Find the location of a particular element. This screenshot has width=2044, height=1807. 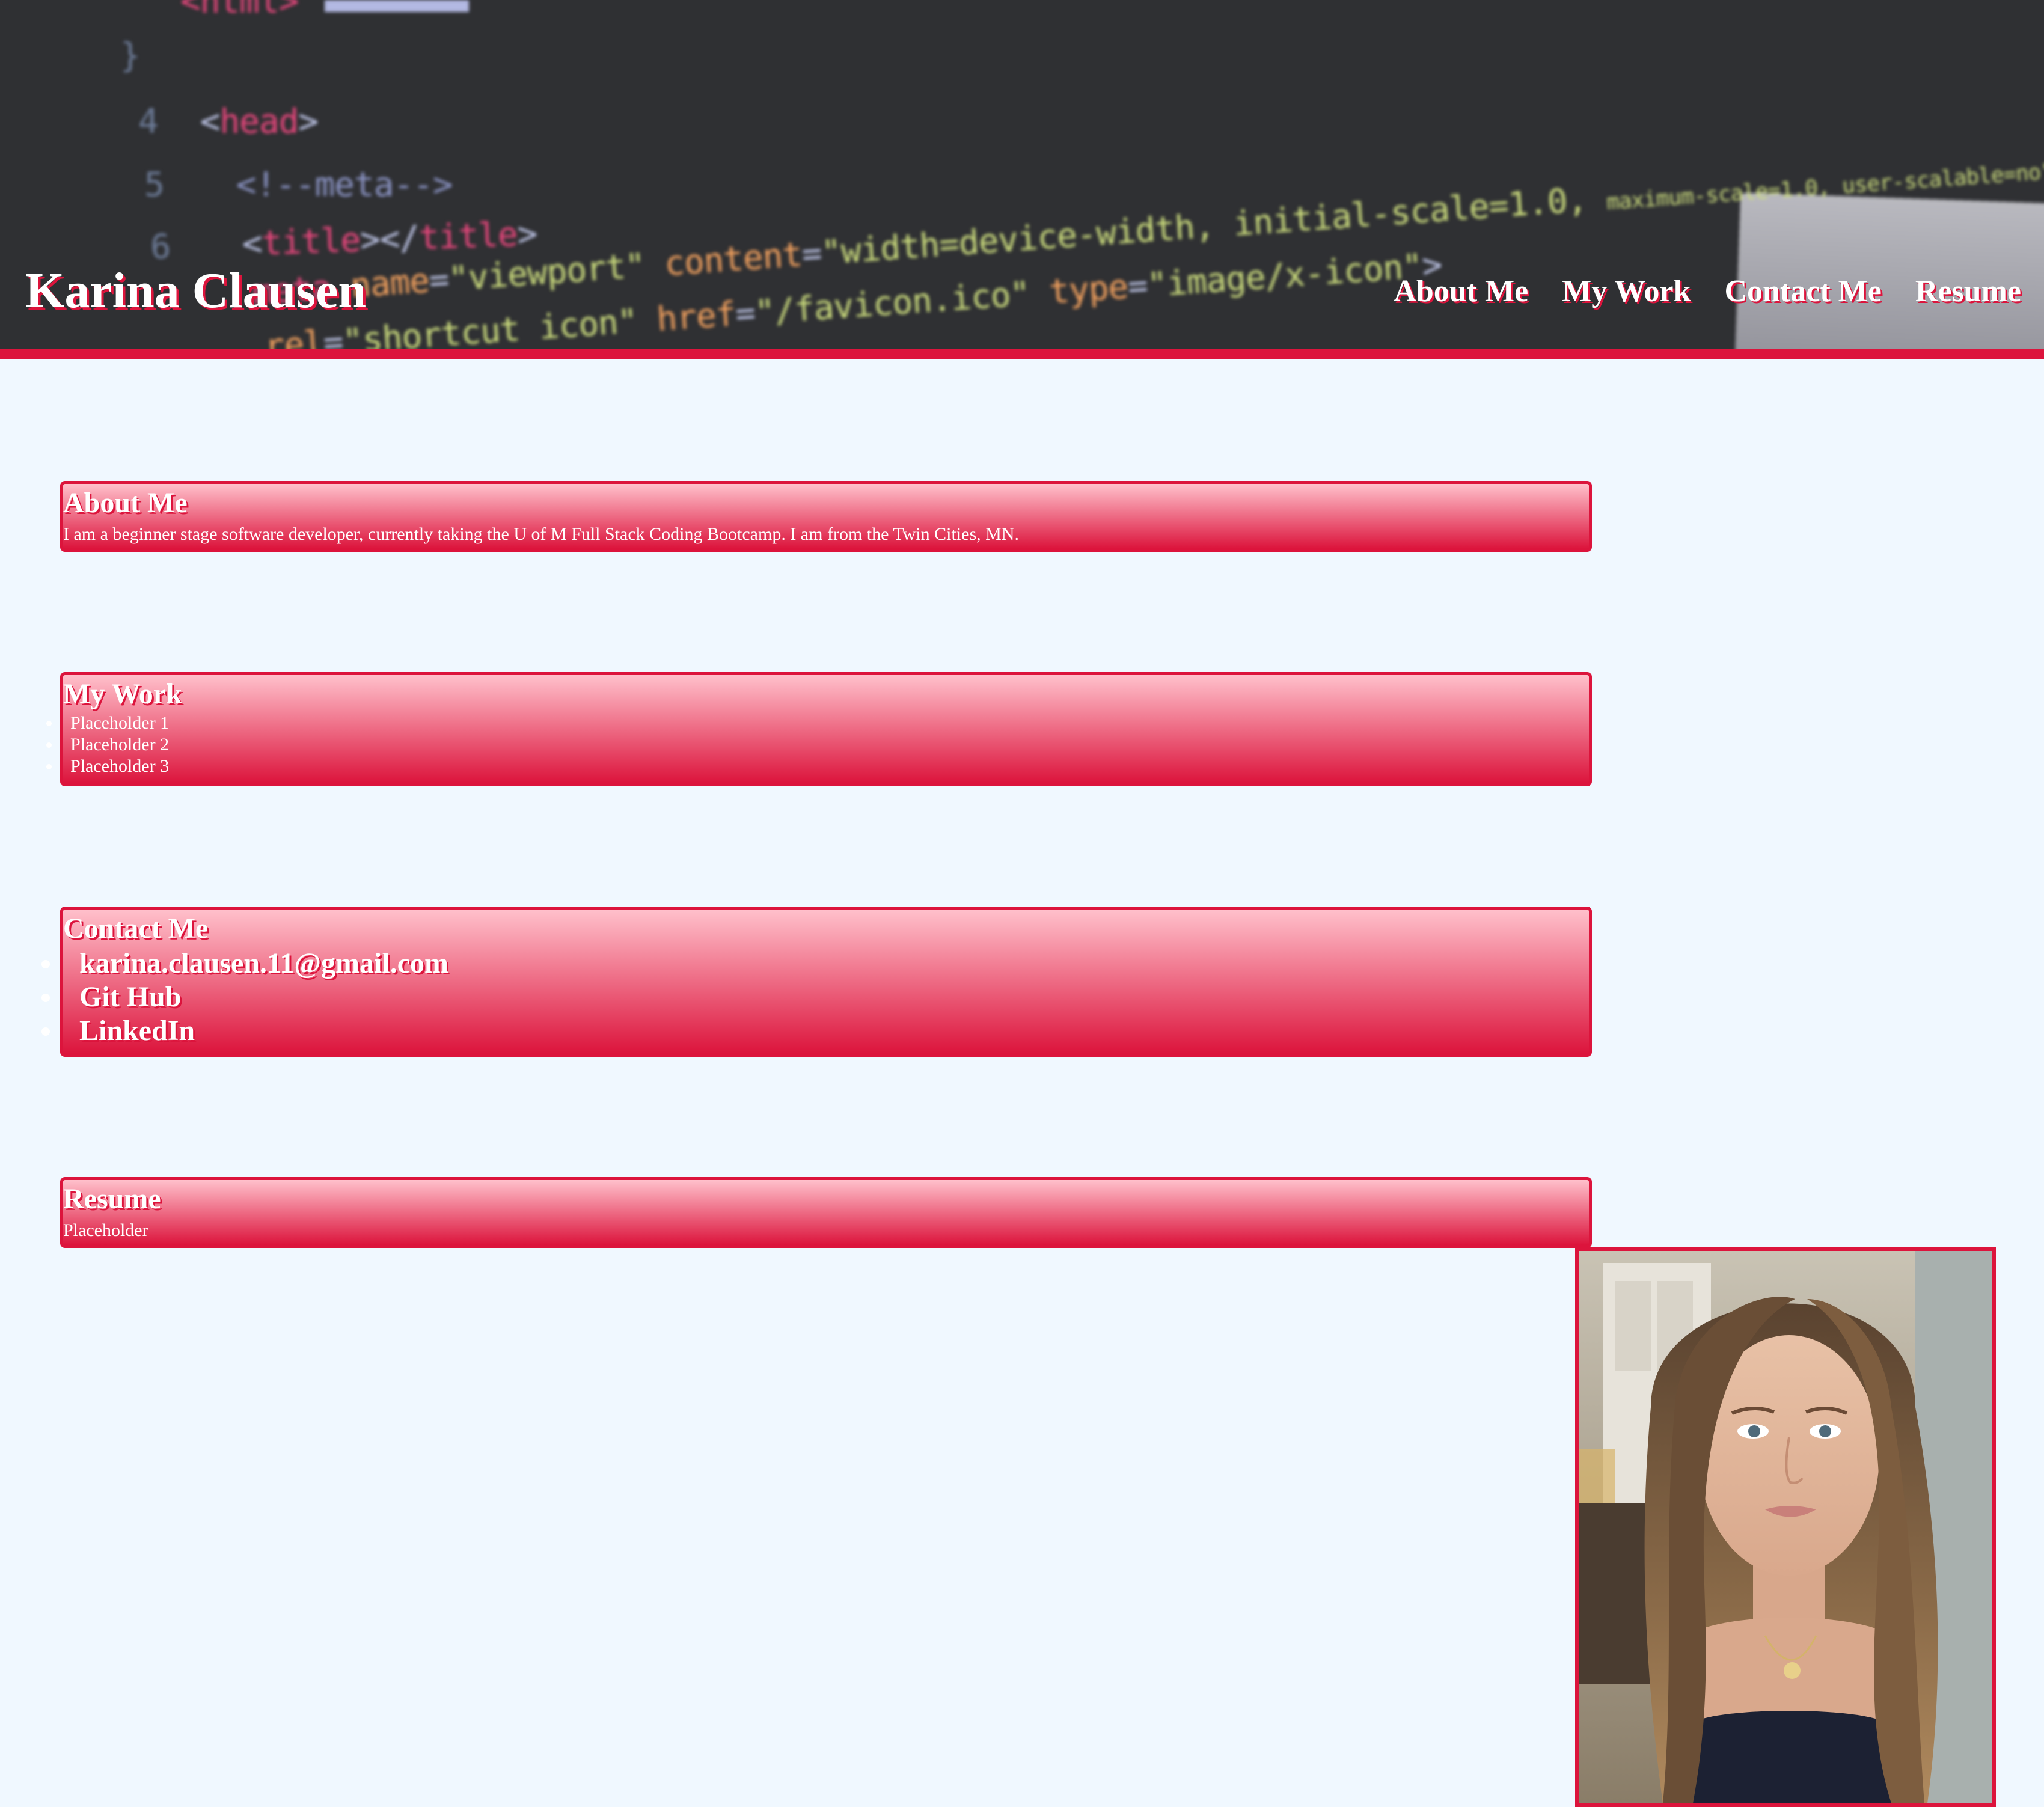

work-item: Placeholder 1 is located at coordinates (817, 723).